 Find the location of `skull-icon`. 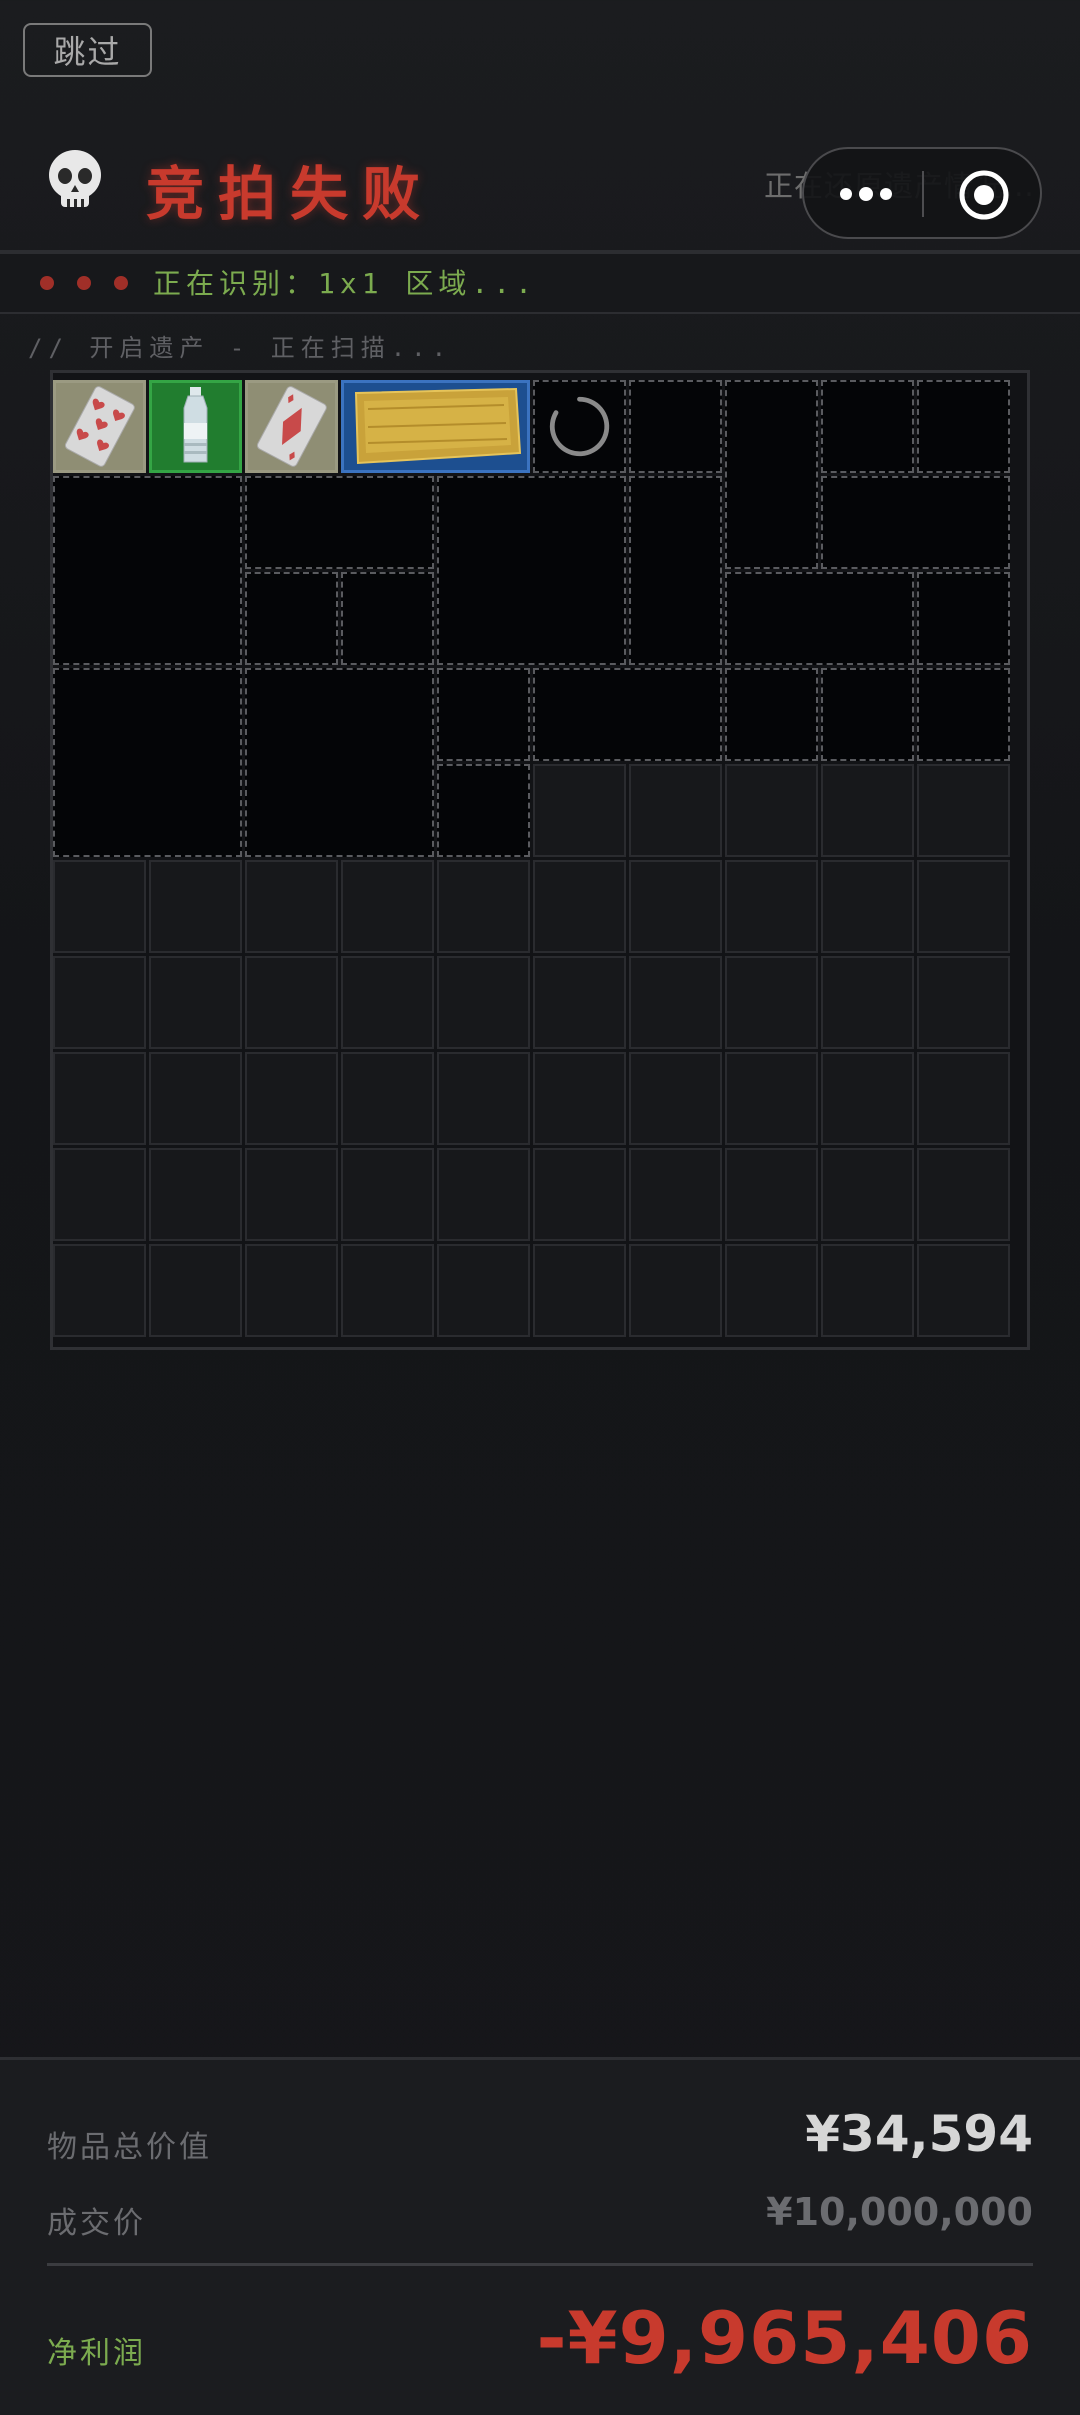

skull-icon is located at coordinates (75, 178).